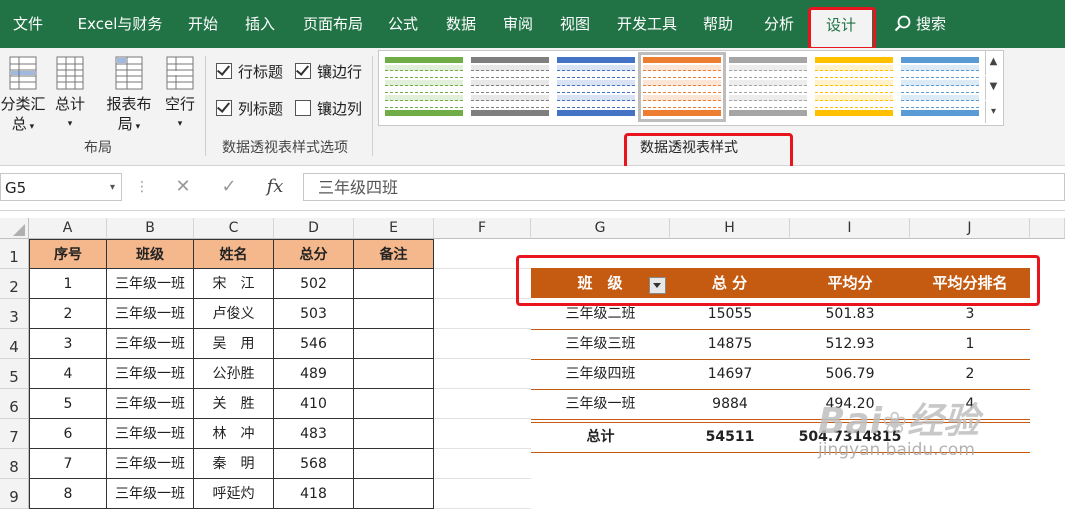 The height and width of the screenshot is (515, 1065). Describe the element at coordinates (234, 254) in the screenshot. I see `table-header-cell: 姓名` at that location.